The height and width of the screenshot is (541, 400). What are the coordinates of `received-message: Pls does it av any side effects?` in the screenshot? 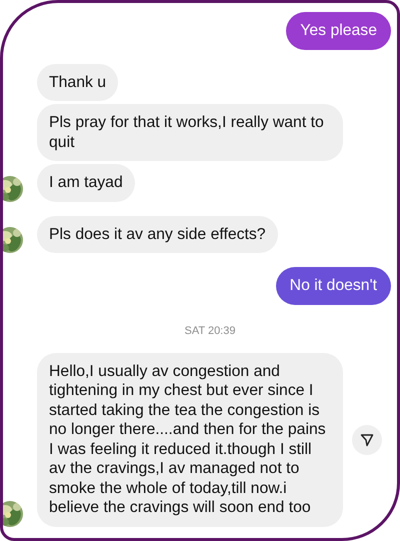 It's located at (157, 234).